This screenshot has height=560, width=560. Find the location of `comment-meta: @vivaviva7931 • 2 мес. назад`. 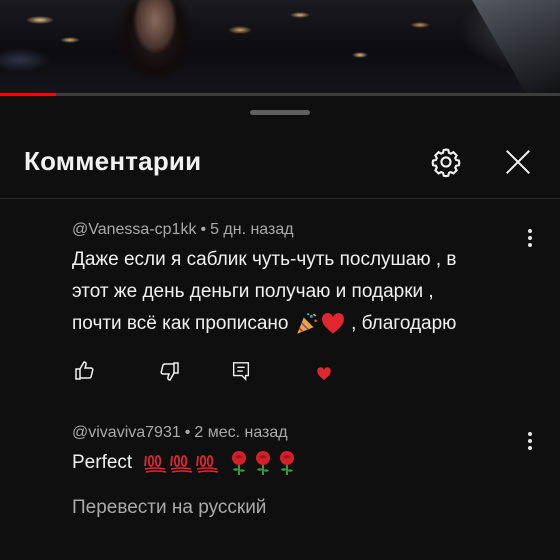

comment-meta: @vivaviva7931 • 2 мес. назад is located at coordinates (307, 433).